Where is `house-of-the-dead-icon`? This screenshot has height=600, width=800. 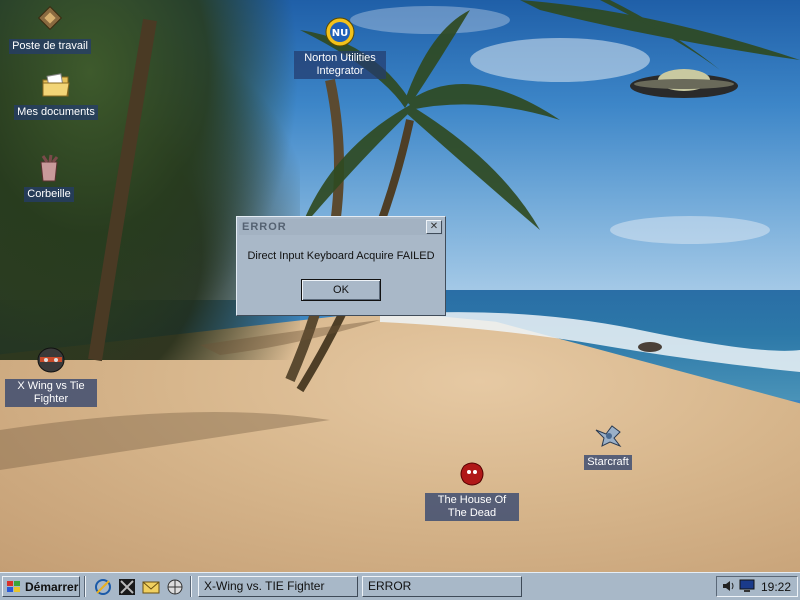 house-of-the-dead-icon is located at coordinates (472, 474).